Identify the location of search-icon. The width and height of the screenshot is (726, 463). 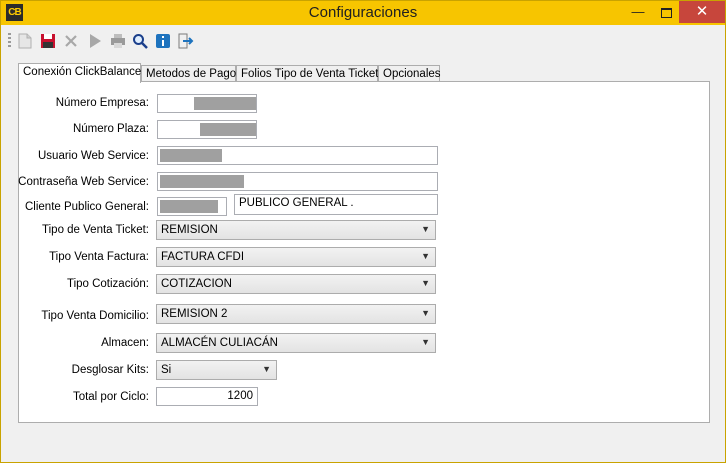
(140, 41).